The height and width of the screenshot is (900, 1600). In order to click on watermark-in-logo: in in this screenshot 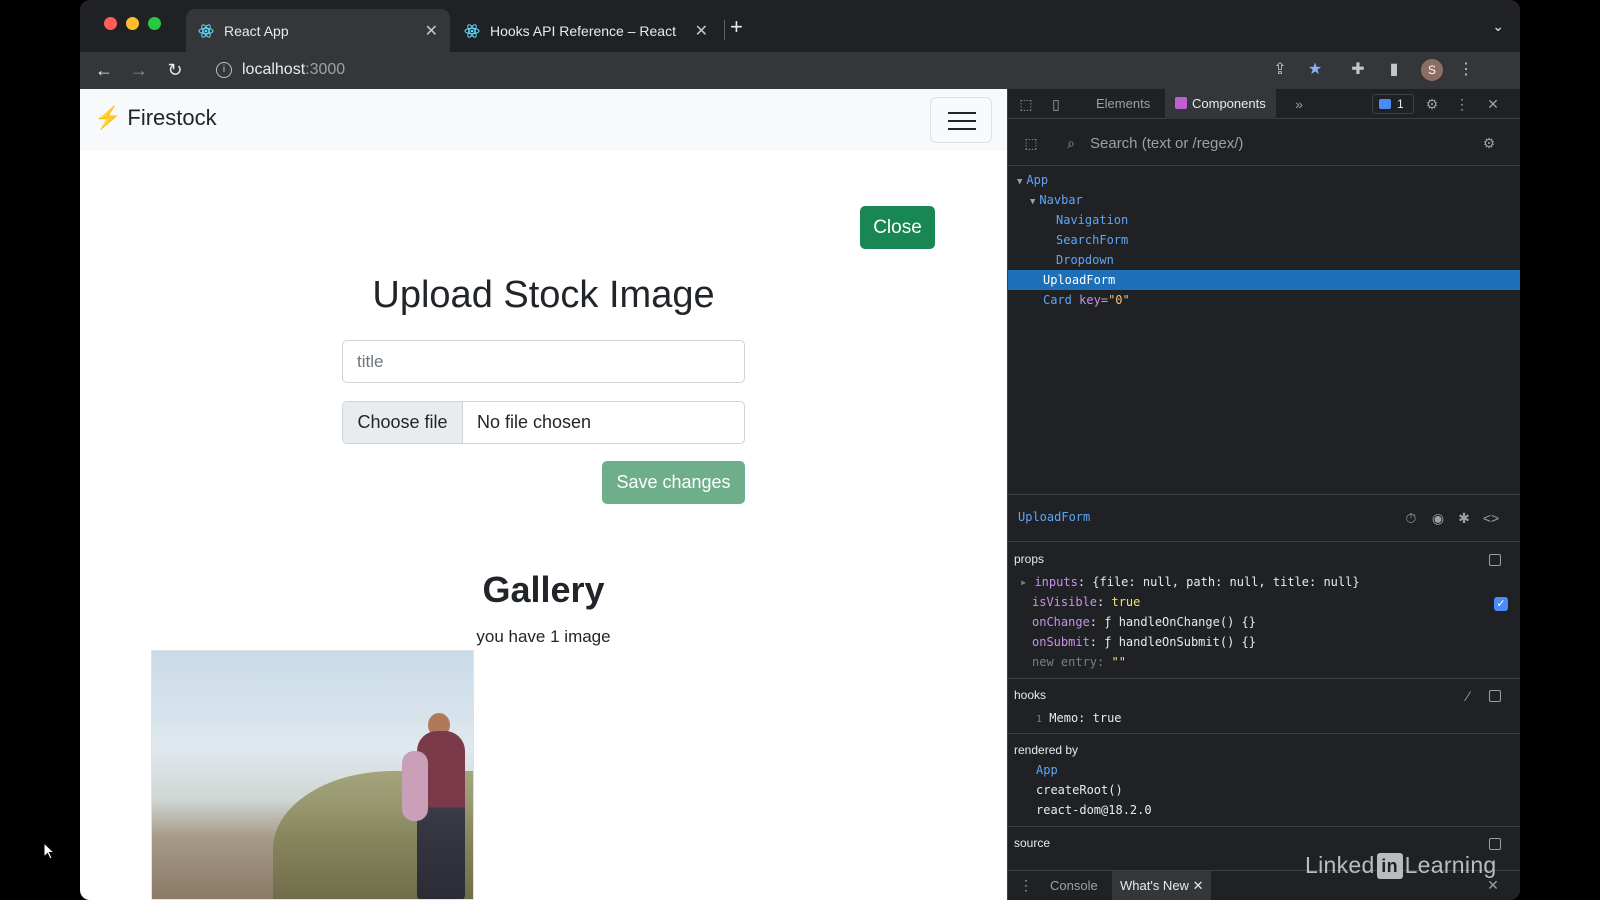, I will do `click(1389, 865)`.